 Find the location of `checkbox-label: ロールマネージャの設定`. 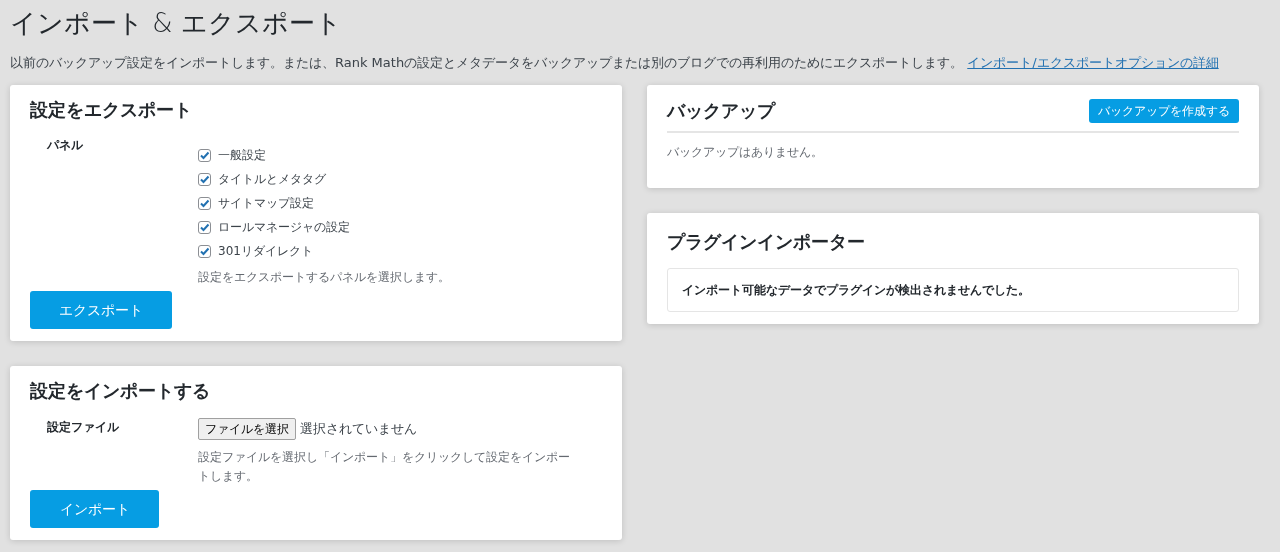

checkbox-label: ロールマネージャの設定 is located at coordinates (284, 228).